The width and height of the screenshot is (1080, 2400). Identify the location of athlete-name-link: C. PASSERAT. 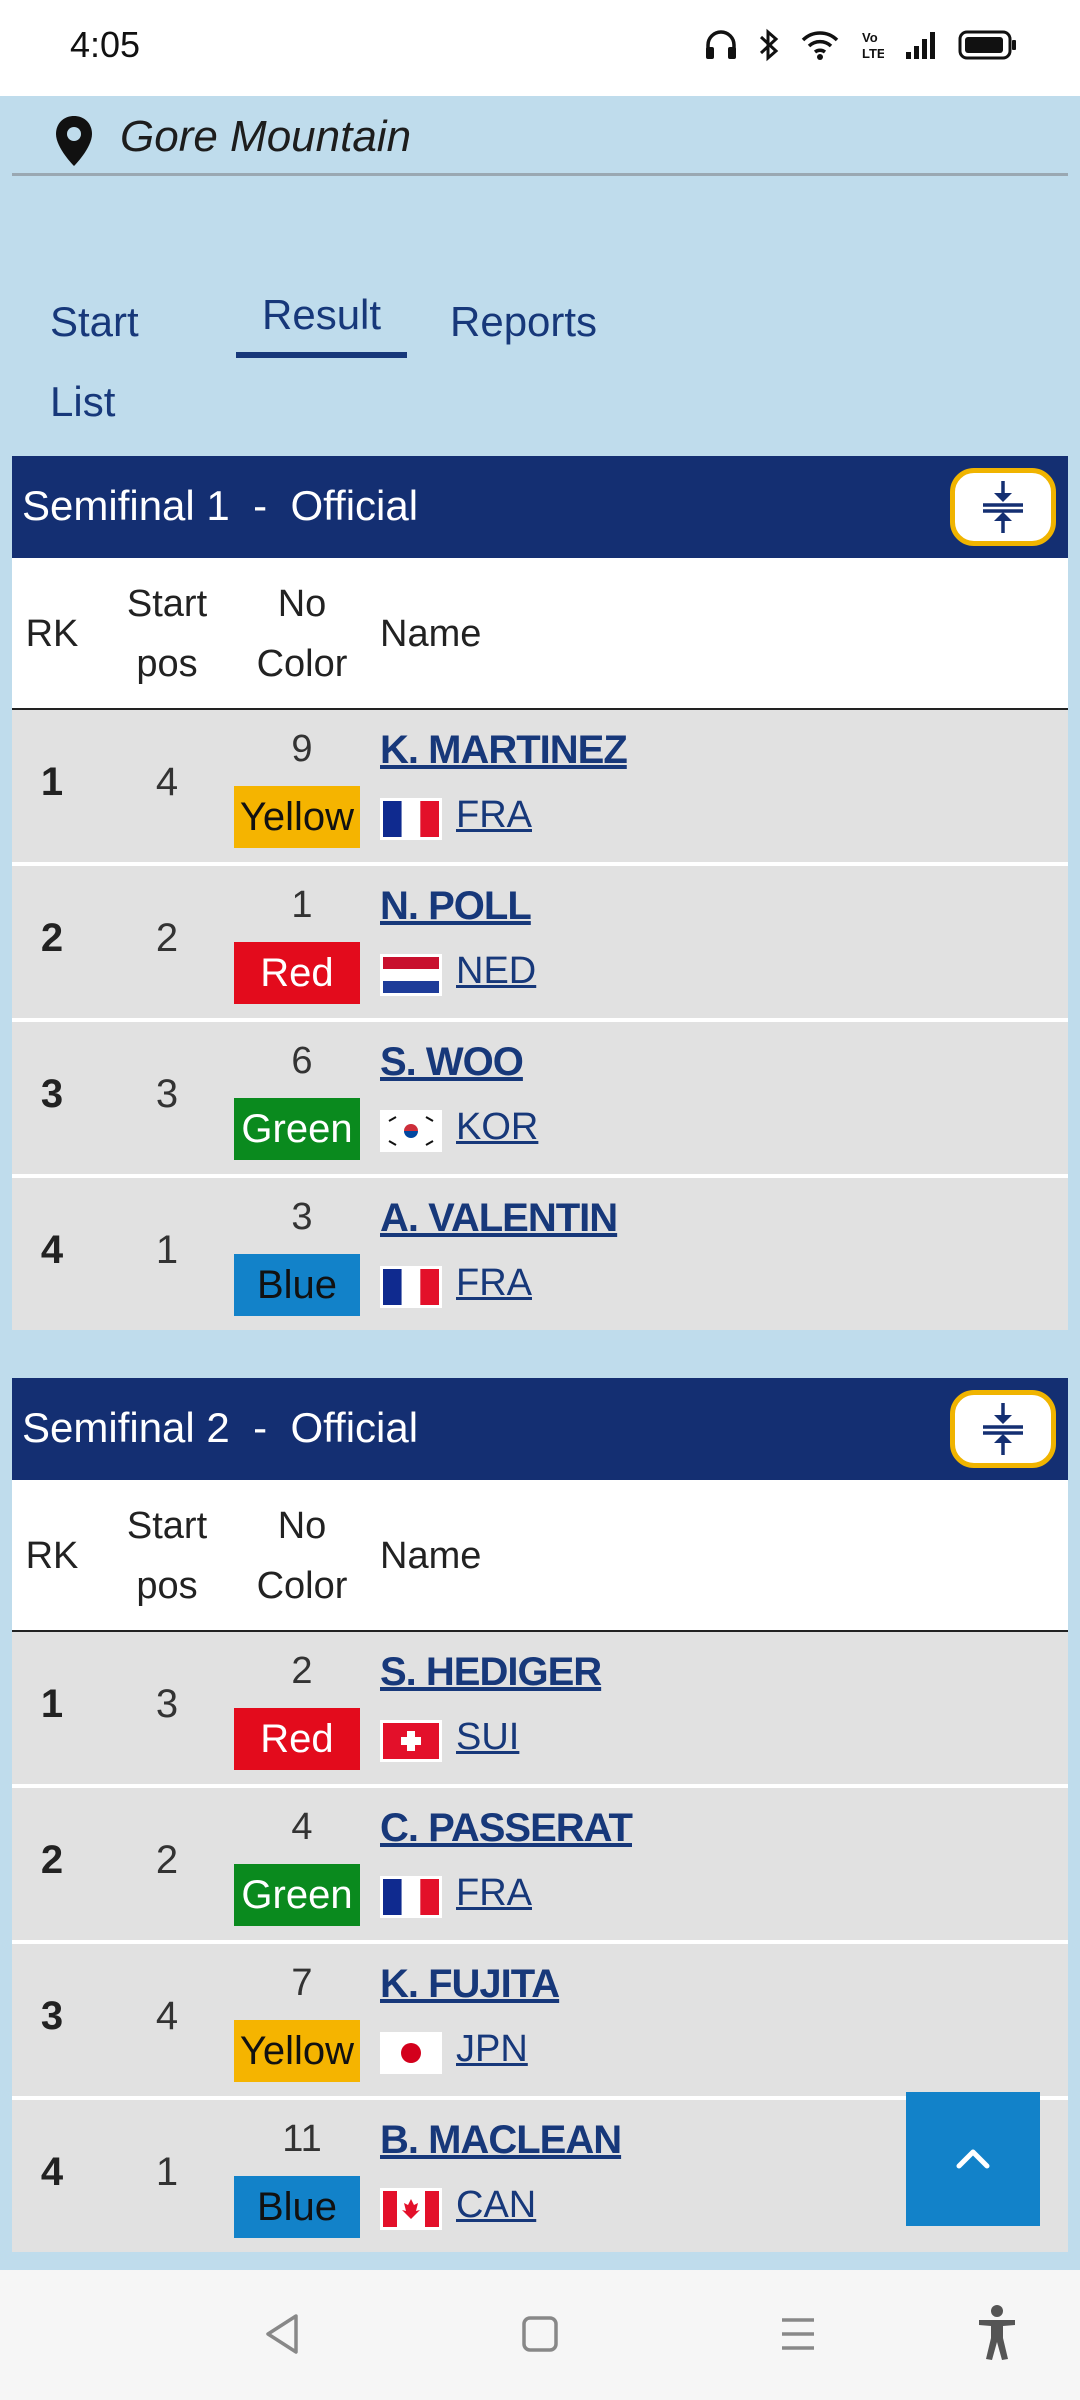
(506, 1828).